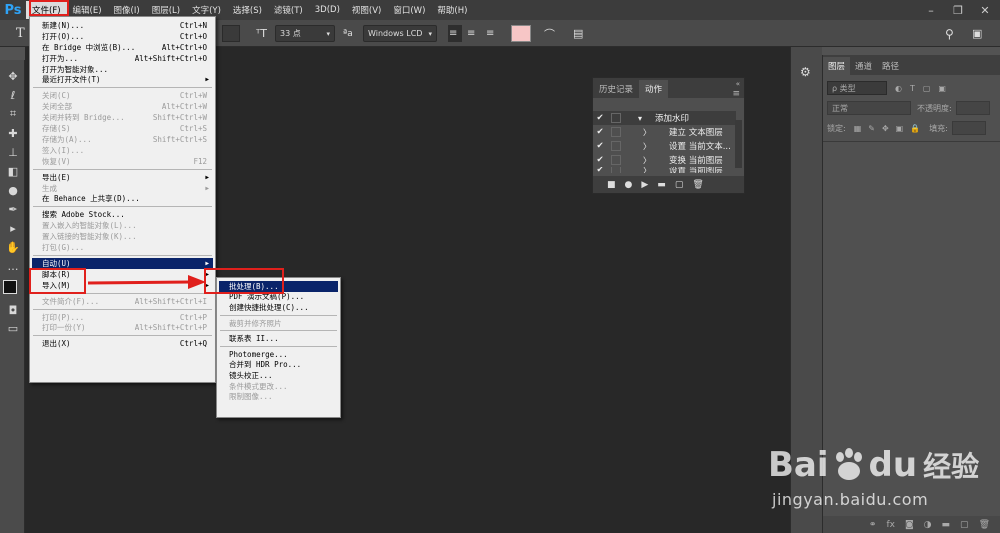  I want to click on actions-tab-1: 动作, so click(654, 89).